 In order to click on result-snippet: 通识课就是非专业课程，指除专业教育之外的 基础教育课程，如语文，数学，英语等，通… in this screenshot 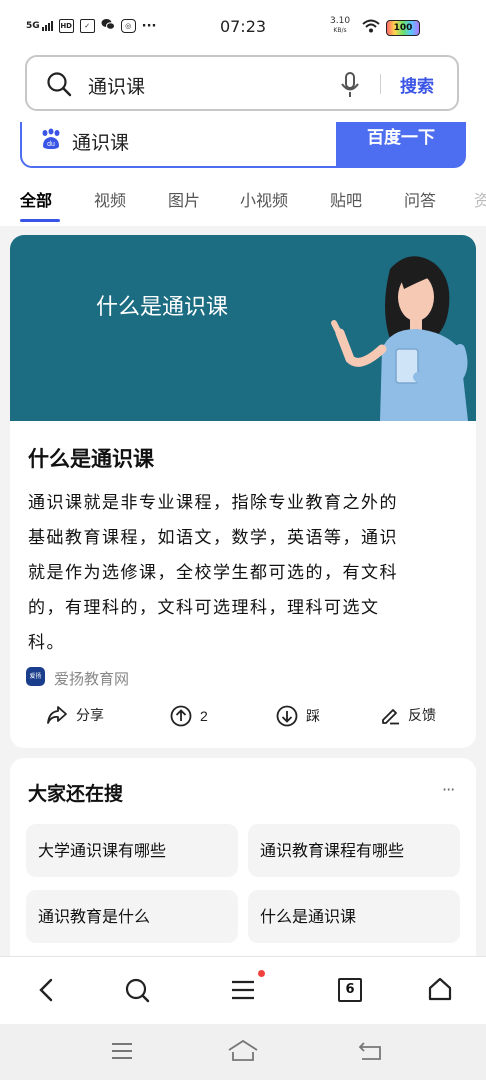, I will do `click(243, 573)`.